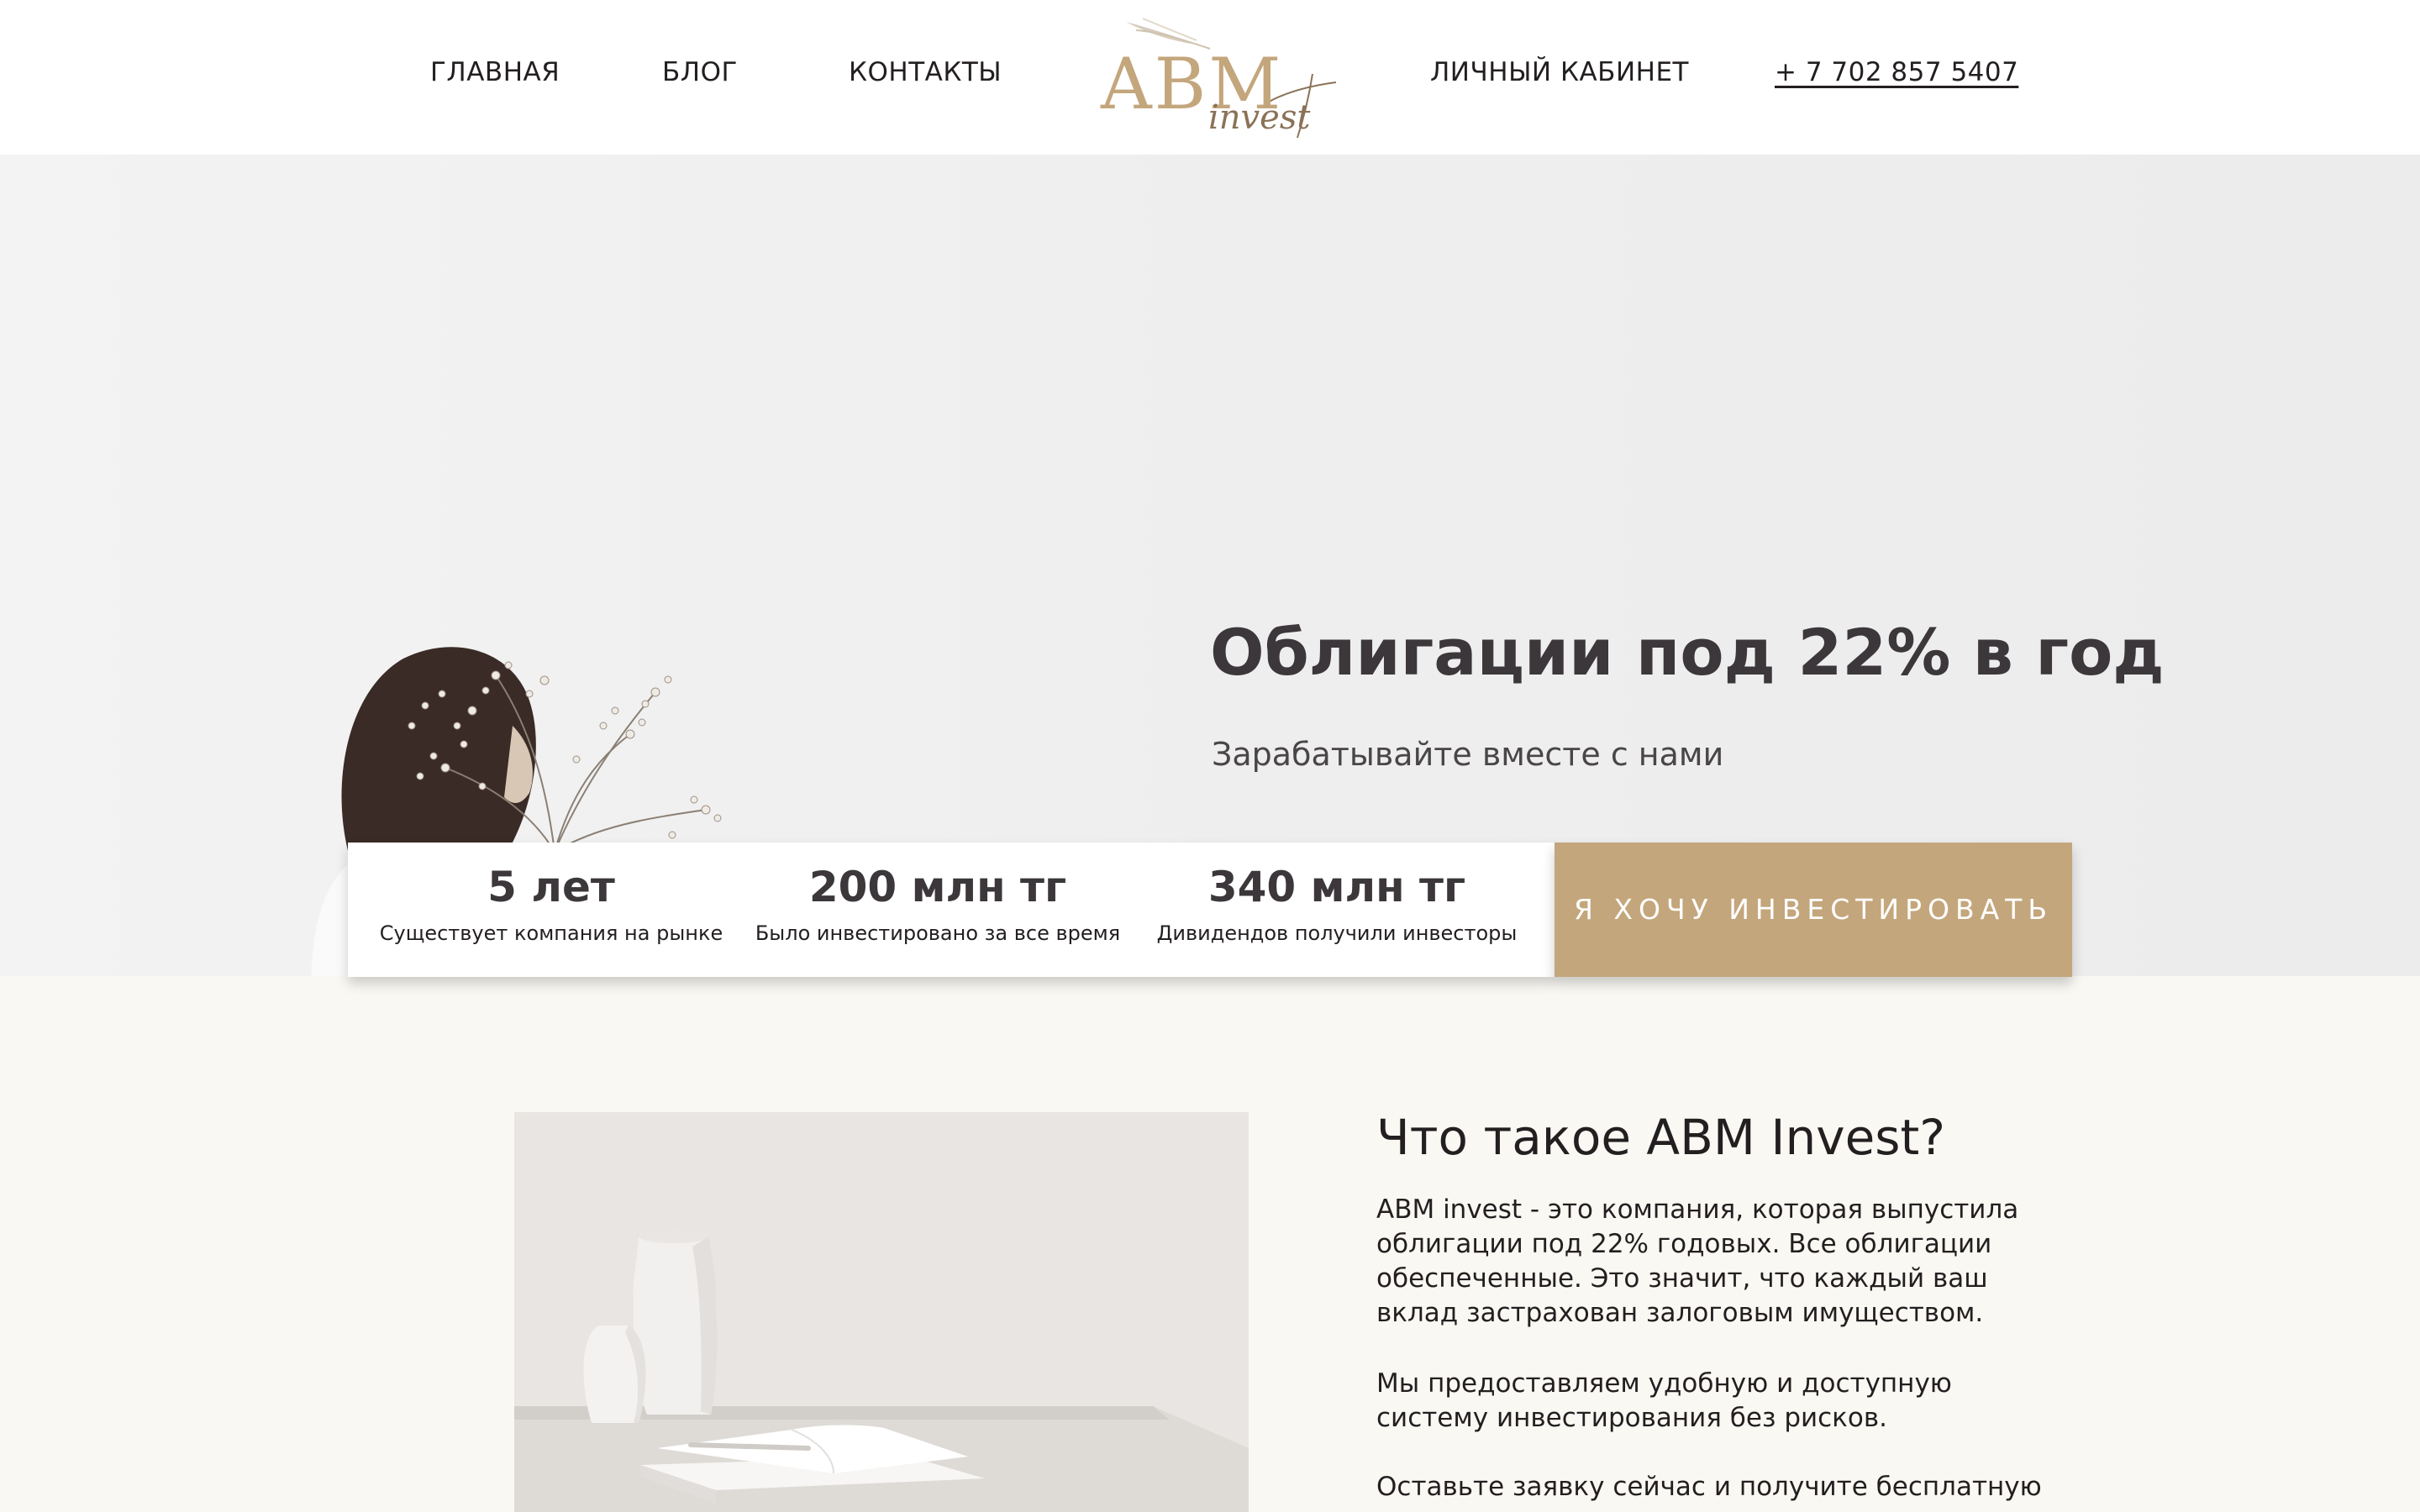 The height and width of the screenshot is (1512, 2420). What do you see at coordinates (937, 887) in the screenshot?
I see `stat-value: 200 млн тг` at bounding box center [937, 887].